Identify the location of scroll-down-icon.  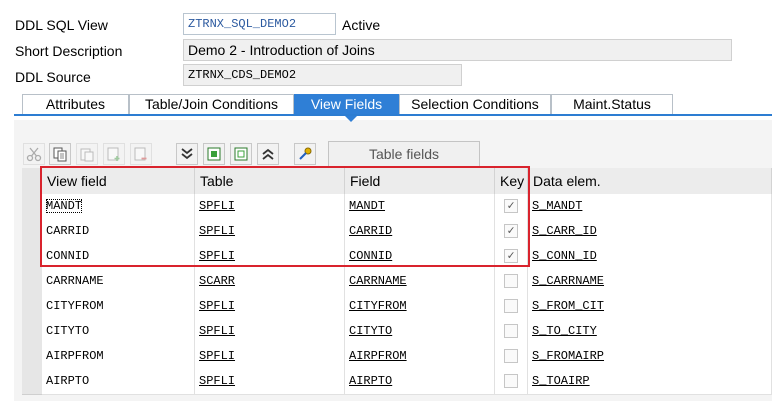
(187, 154).